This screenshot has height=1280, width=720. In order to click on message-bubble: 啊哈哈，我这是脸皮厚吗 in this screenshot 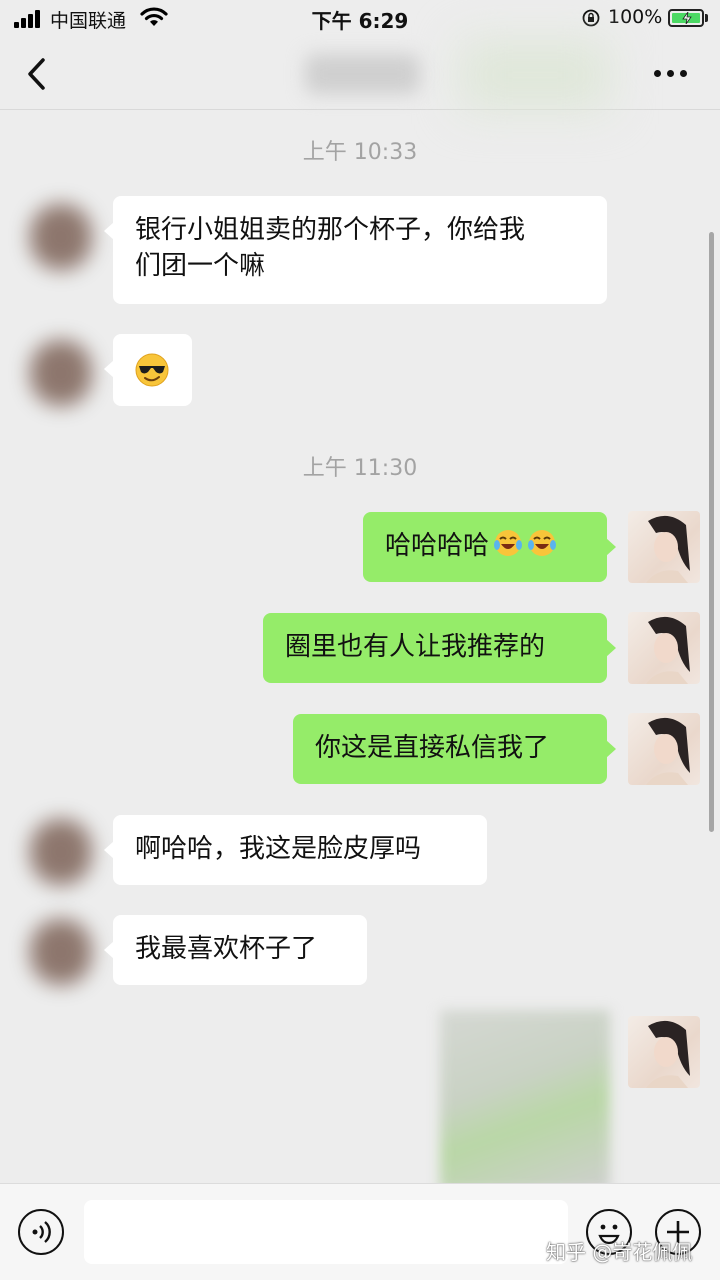, I will do `click(295, 850)`.